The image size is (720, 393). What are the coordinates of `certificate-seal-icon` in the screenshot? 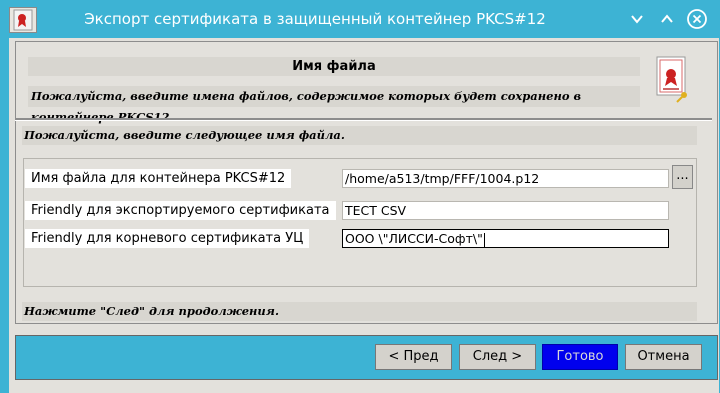 It's located at (673, 79).